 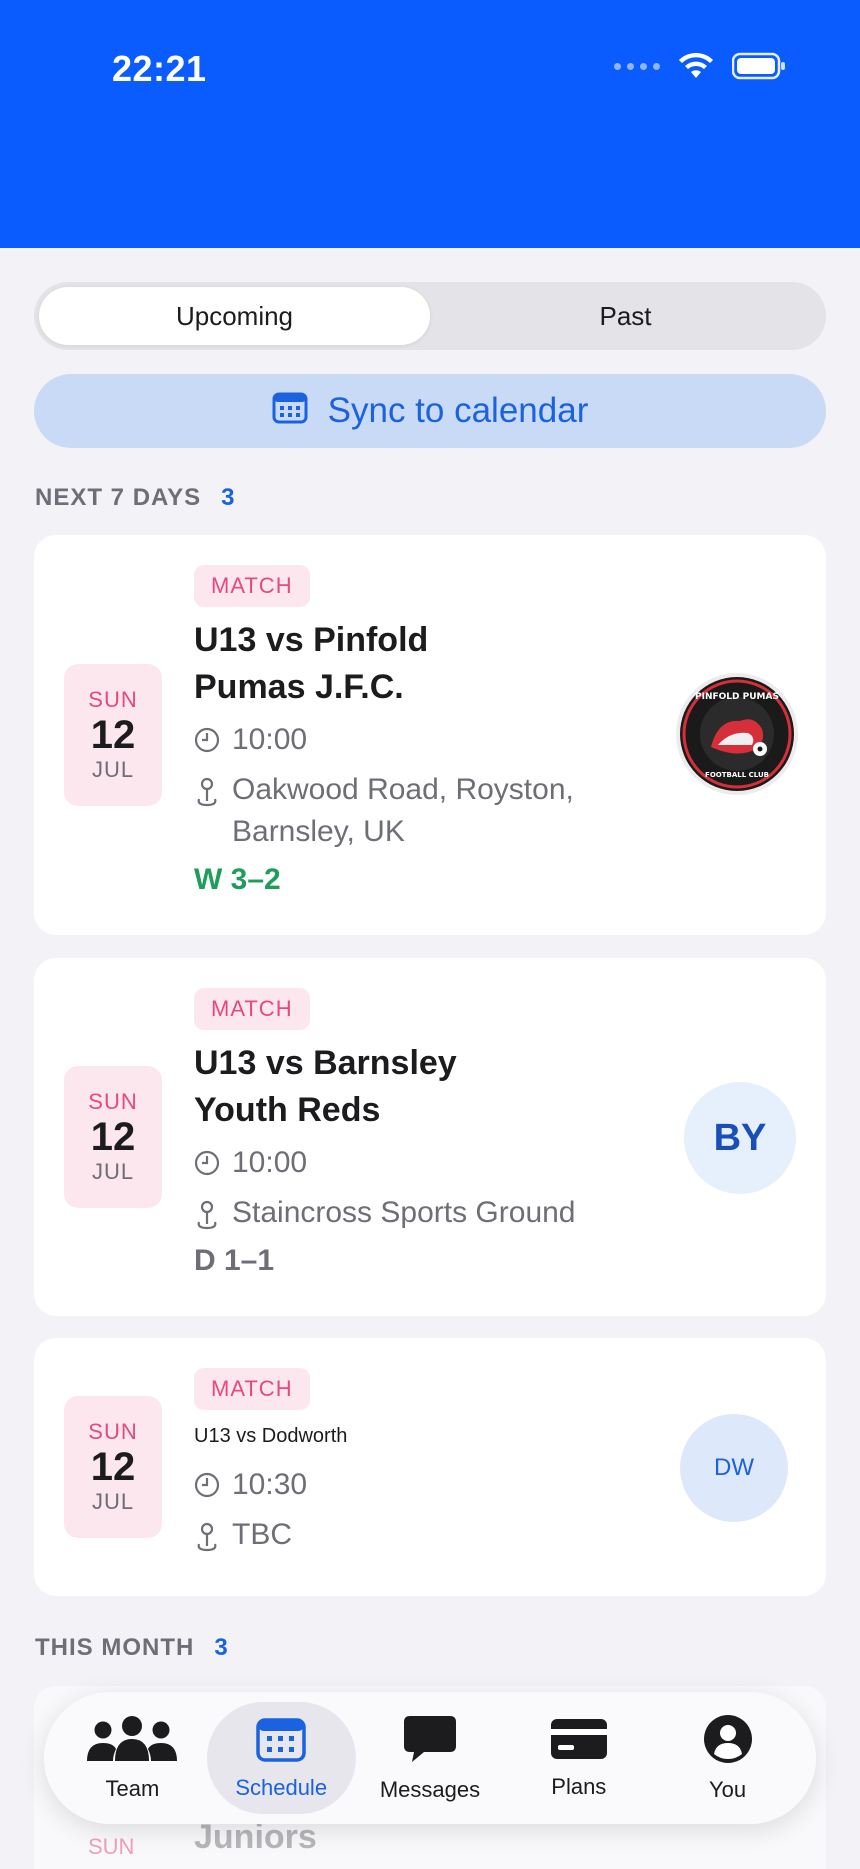 I want to click on section-header-next-7-days: NEXT 7 DAYS 3, so click(x=135, y=498).